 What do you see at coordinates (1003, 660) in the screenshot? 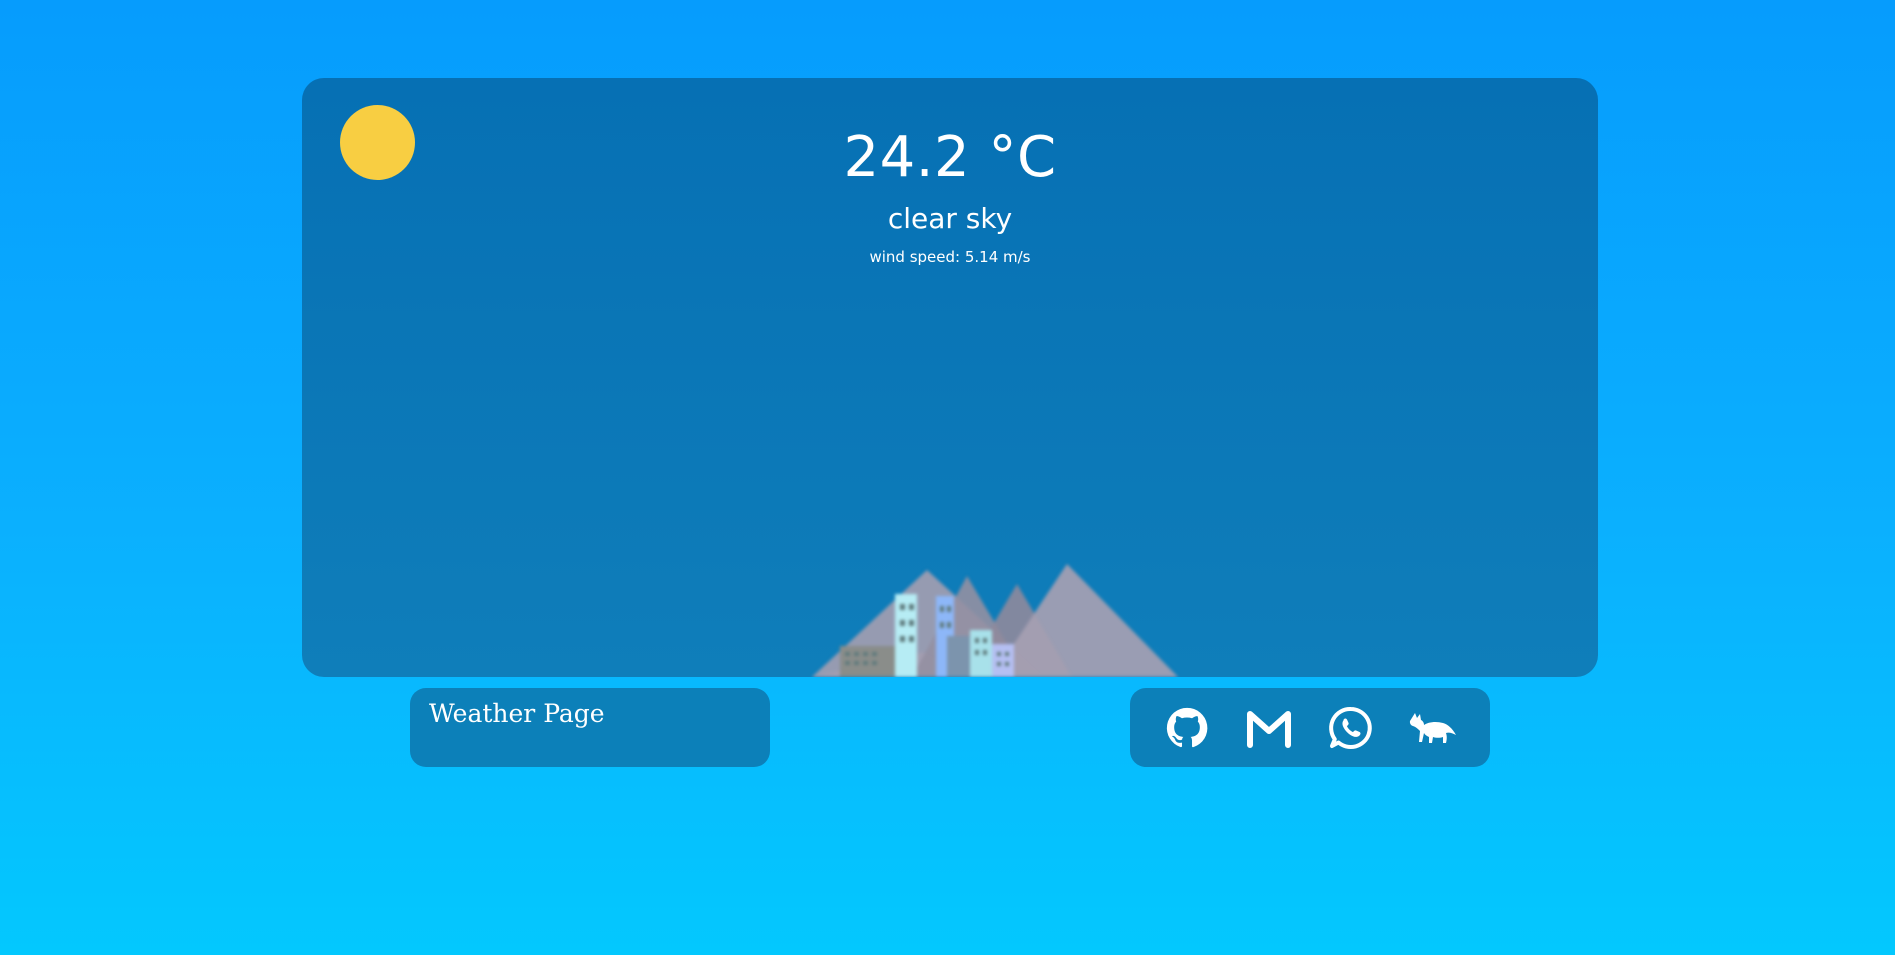
I see `building-small-lilac` at bounding box center [1003, 660].